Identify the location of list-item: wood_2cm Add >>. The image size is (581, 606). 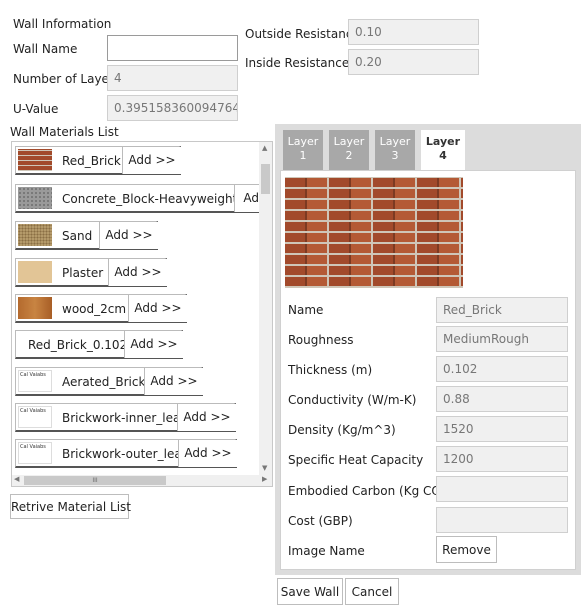
(101, 308).